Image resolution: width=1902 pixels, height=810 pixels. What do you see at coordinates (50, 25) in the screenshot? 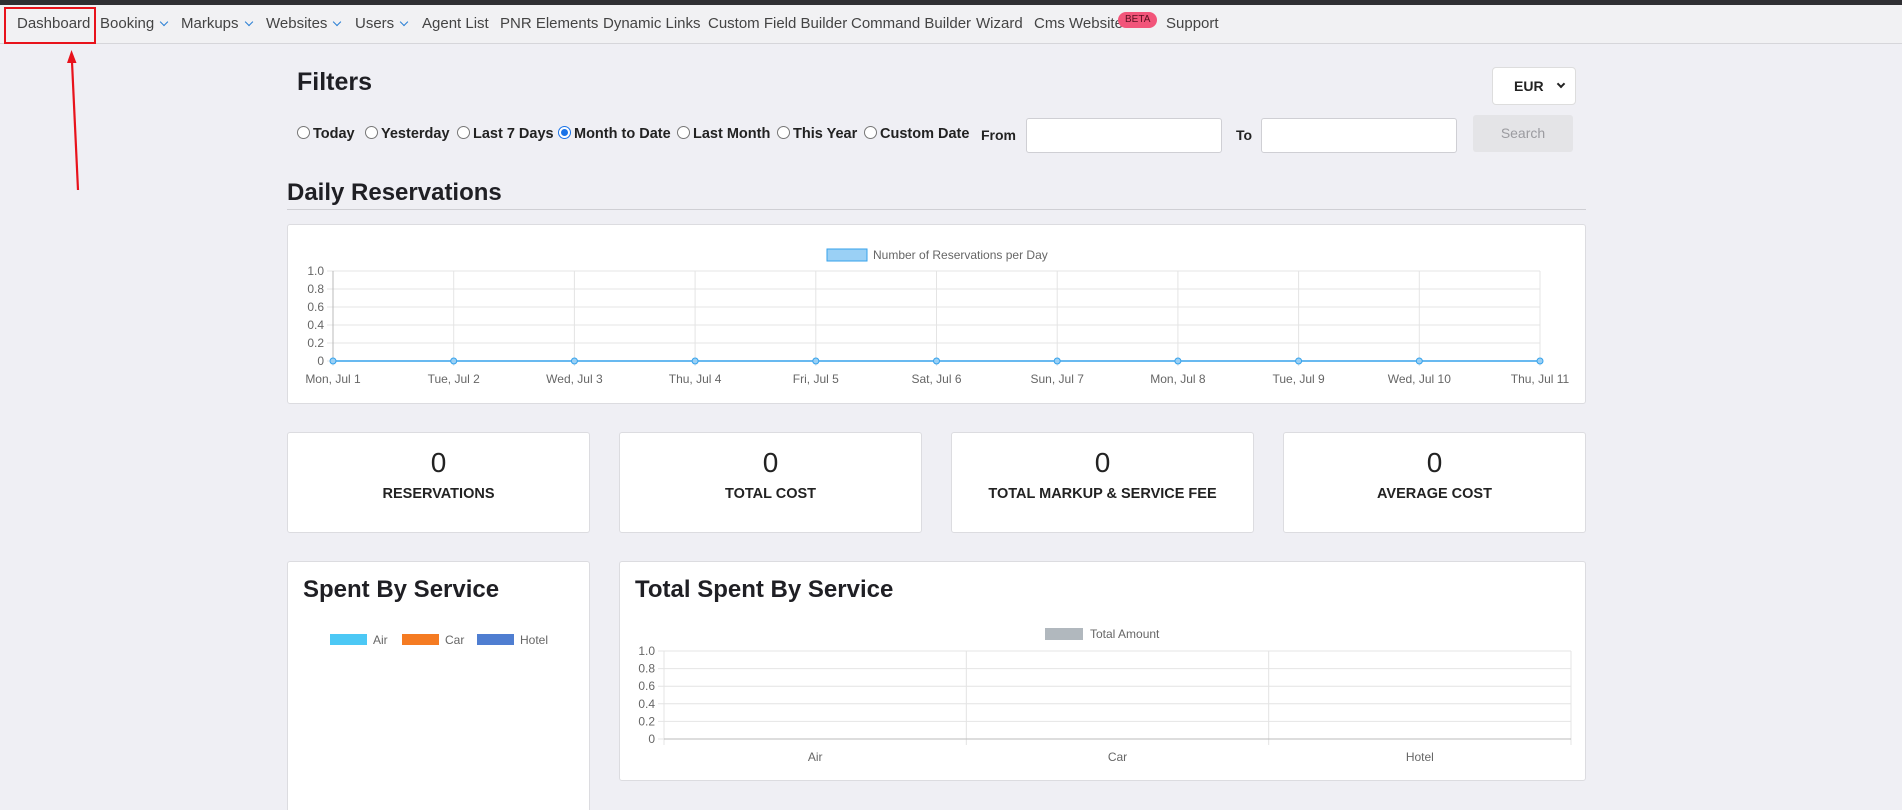
I see `annotation-highlight-box` at bounding box center [50, 25].